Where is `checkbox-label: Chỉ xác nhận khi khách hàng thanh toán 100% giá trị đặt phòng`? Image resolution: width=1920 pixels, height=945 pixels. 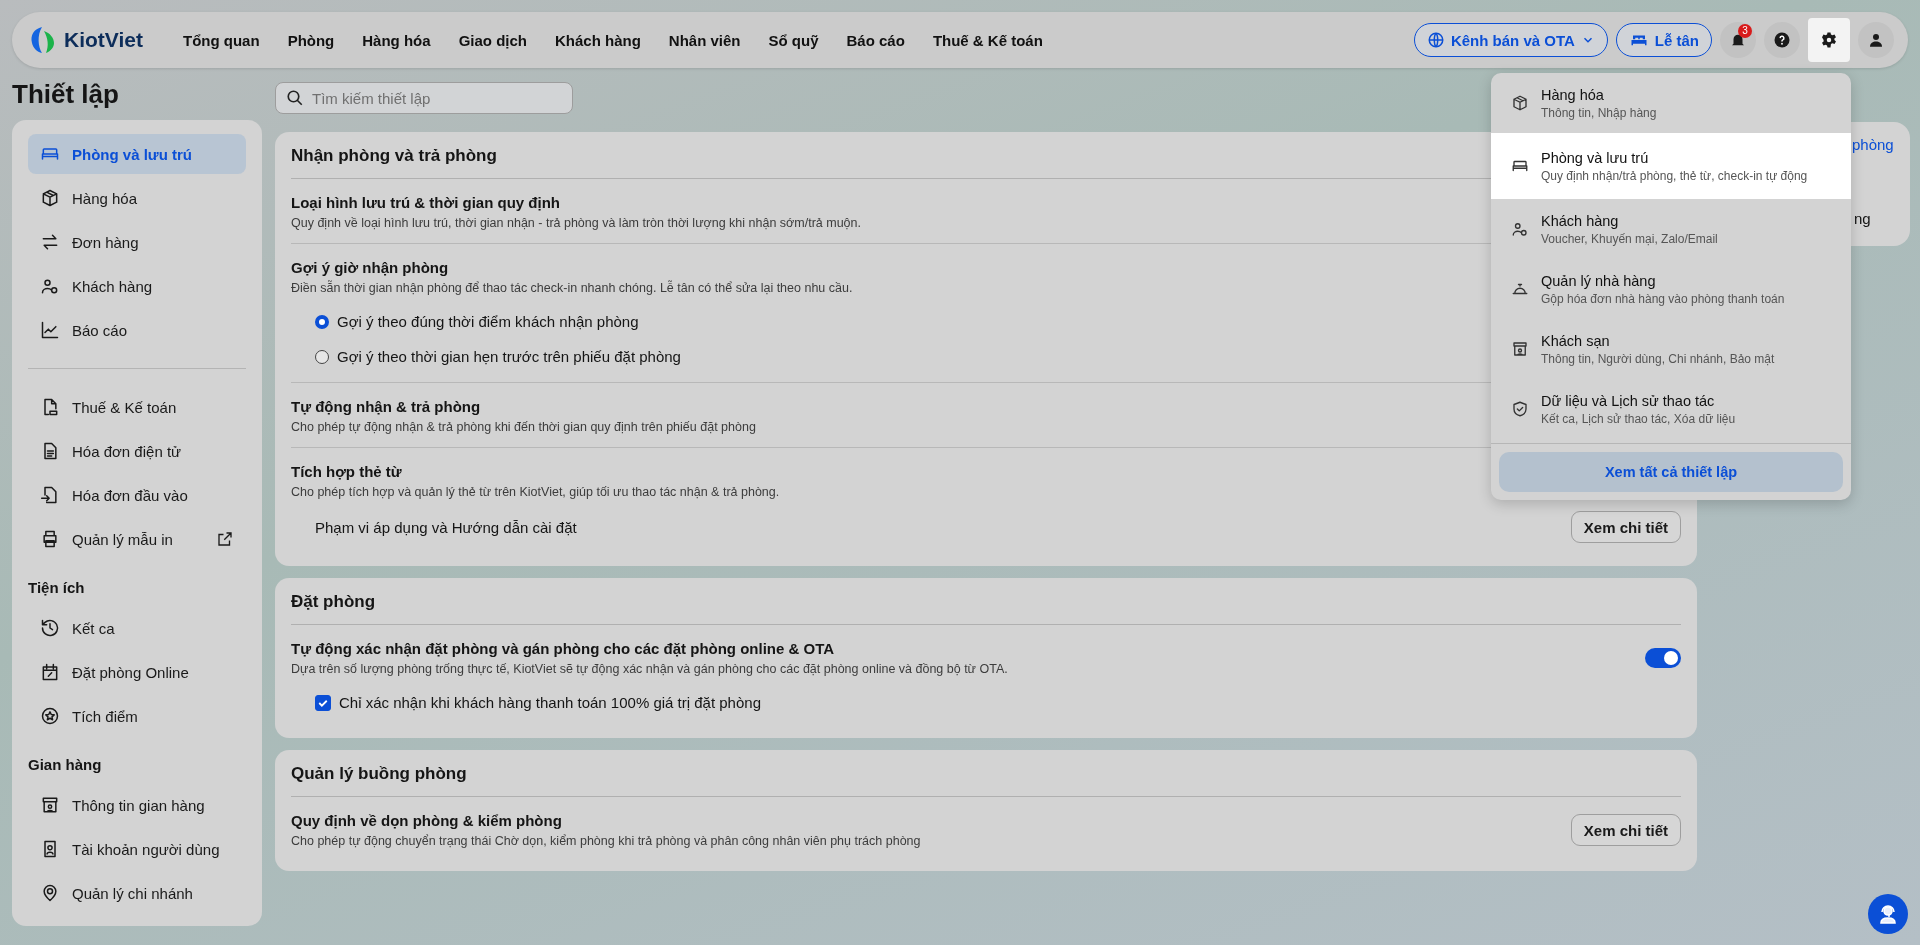 checkbox-label: Chỉ xác nhận khi khách hàng thanh toán 100% giá trị đặt phòng is located at coordinates (550, 702).